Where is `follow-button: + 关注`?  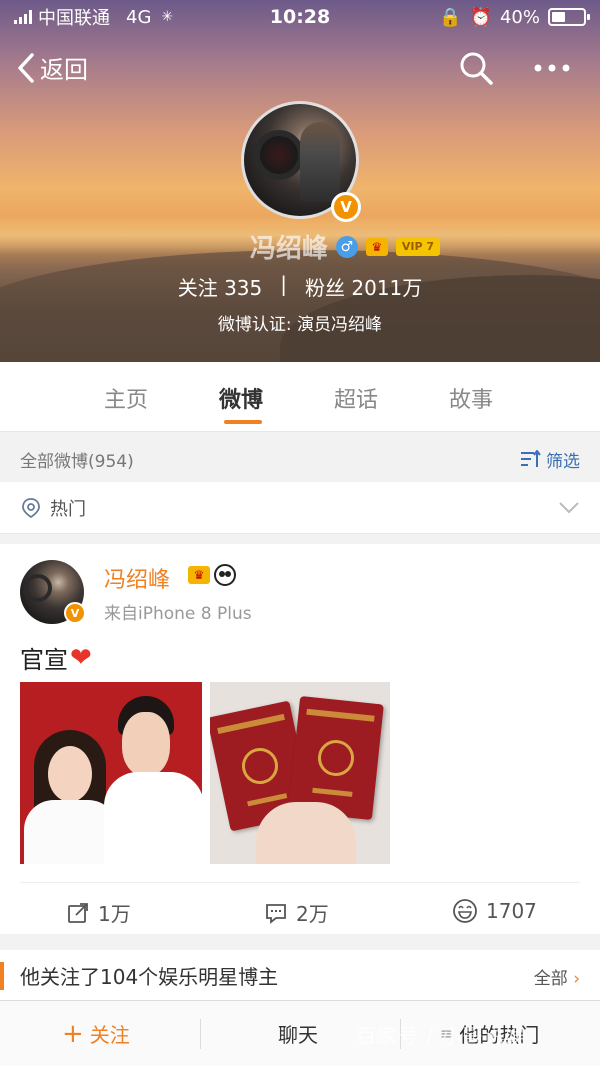 follow-button: + 关注 is located at coordinates (96, 1033).